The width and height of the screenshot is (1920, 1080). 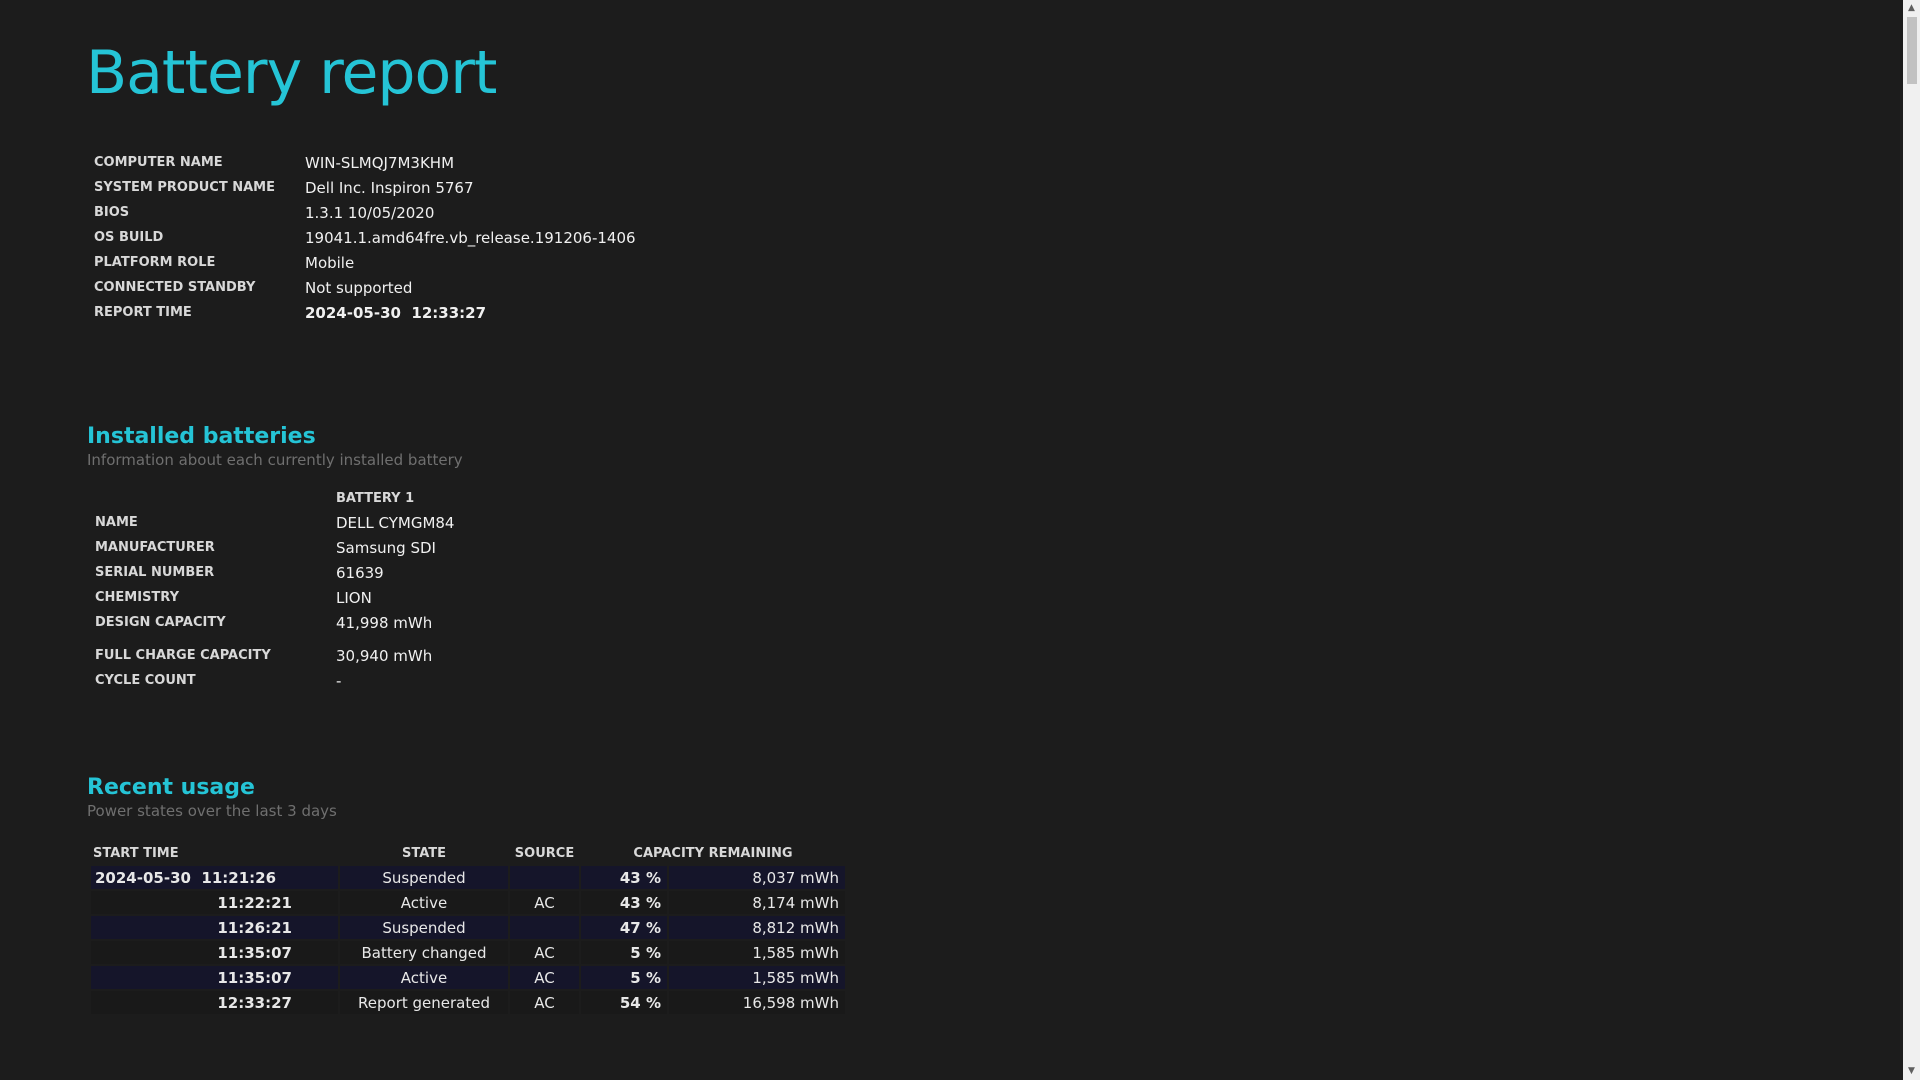 I want to click on state-cell: Report generated, so click(x=424, y=1002).